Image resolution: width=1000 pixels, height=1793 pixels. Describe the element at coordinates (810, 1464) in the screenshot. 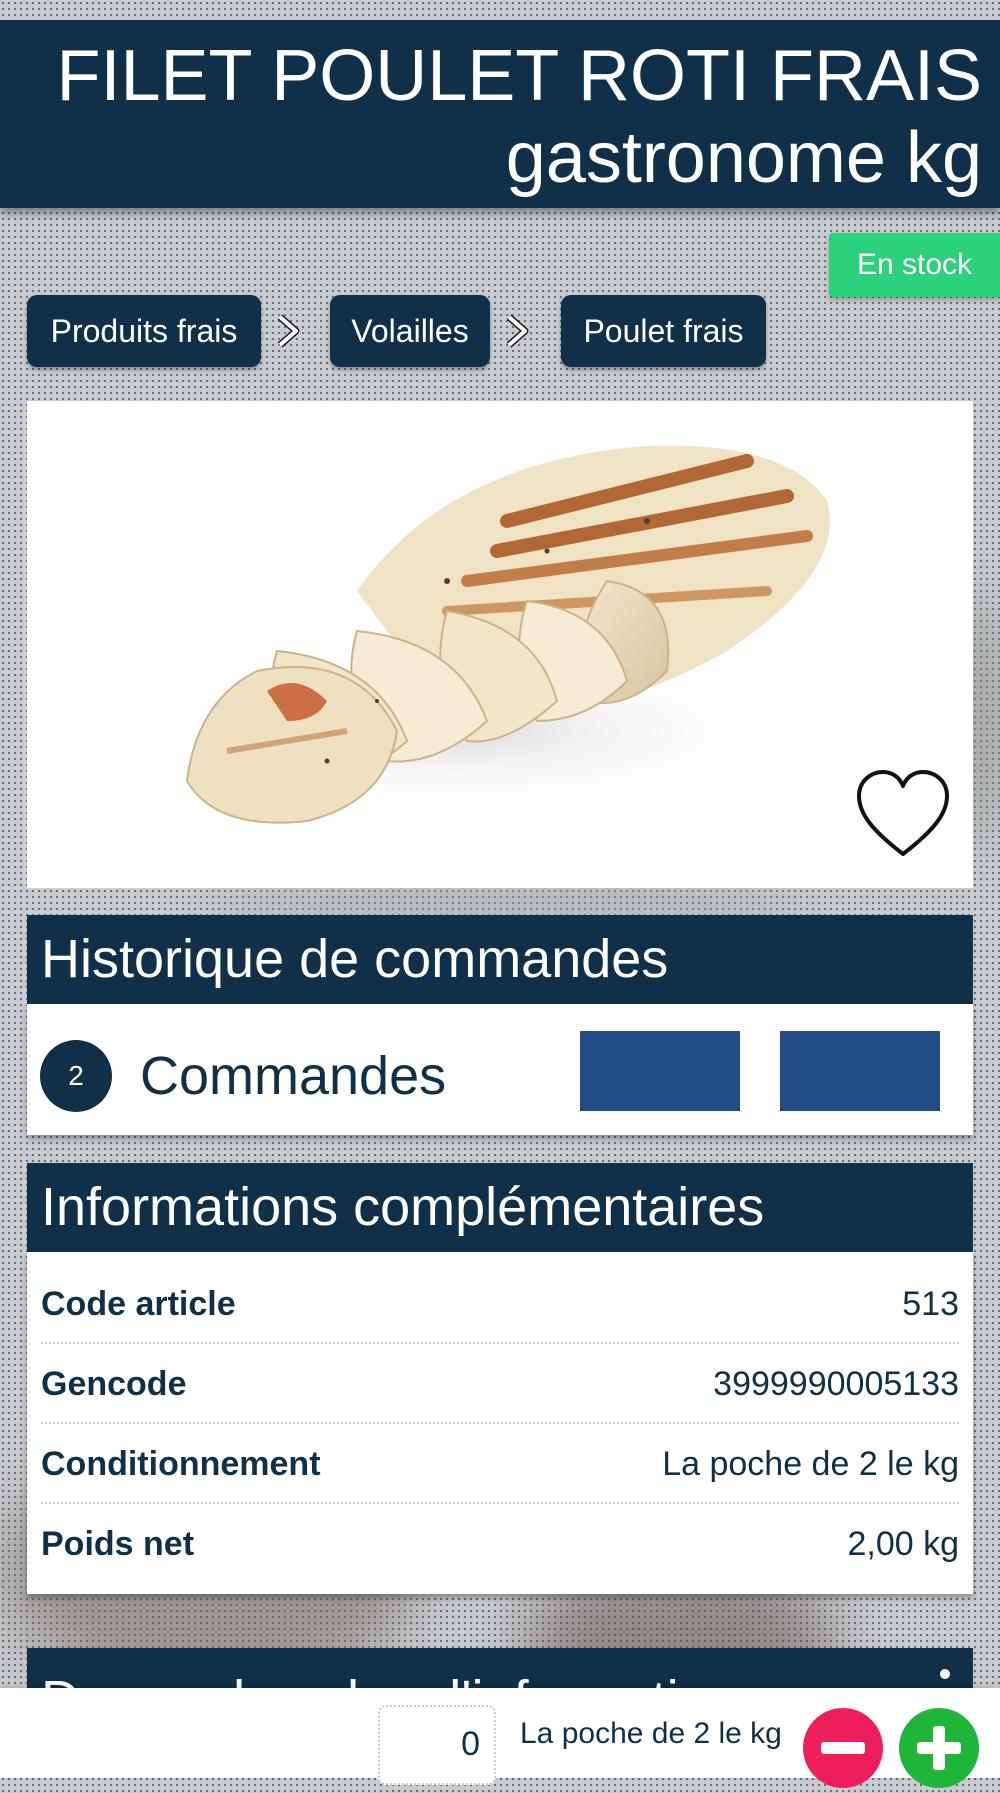

I see `info-value: La poche de 2 le kg` at that location.